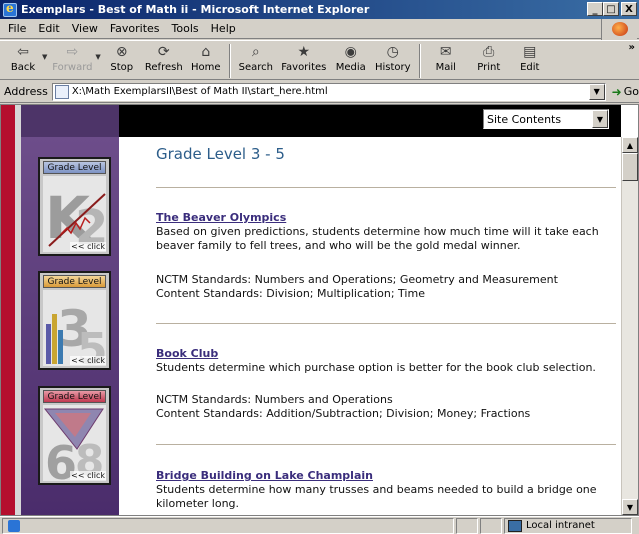  What do you see at coordinates (619, 30) in the screenshot?
I see `windows-logo-icon` at bounding box center [619, 30].